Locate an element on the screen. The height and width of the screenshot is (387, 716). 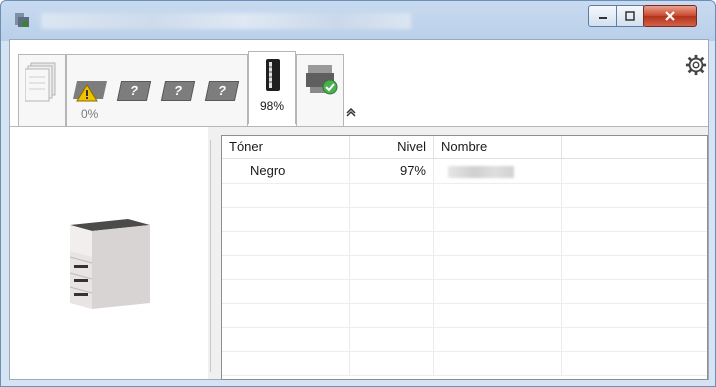
close-icon is located at coordinates (670, 16).